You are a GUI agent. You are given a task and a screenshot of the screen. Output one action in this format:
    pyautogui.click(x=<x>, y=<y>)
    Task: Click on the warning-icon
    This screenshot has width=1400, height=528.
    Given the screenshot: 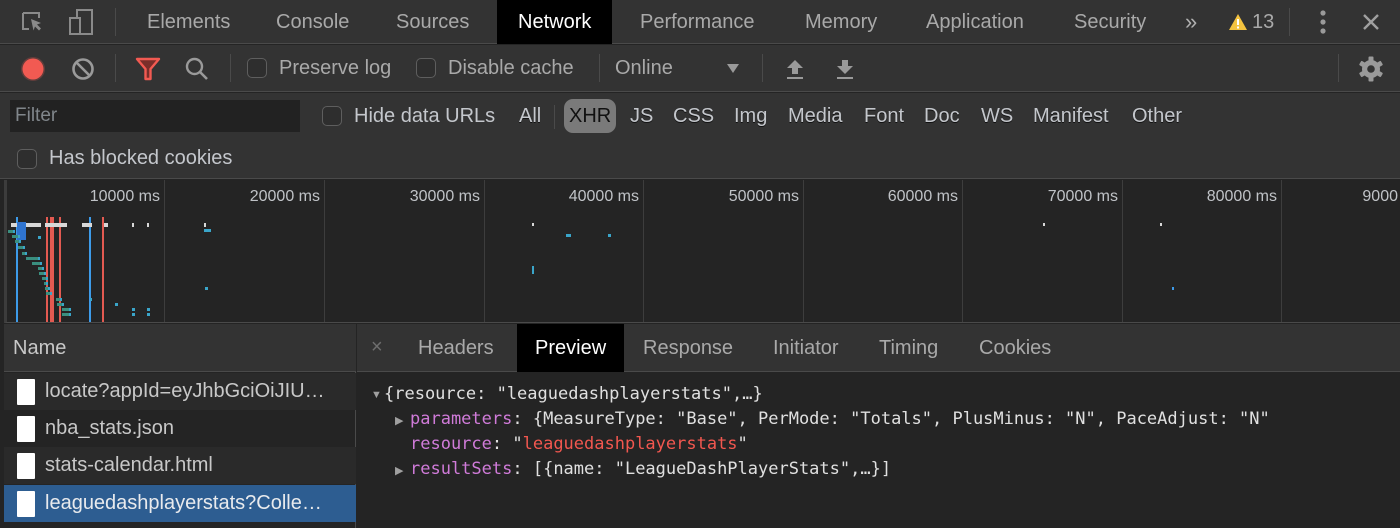 What is the action you would take?
    pyautogui.click(x=1238, y=22)
    